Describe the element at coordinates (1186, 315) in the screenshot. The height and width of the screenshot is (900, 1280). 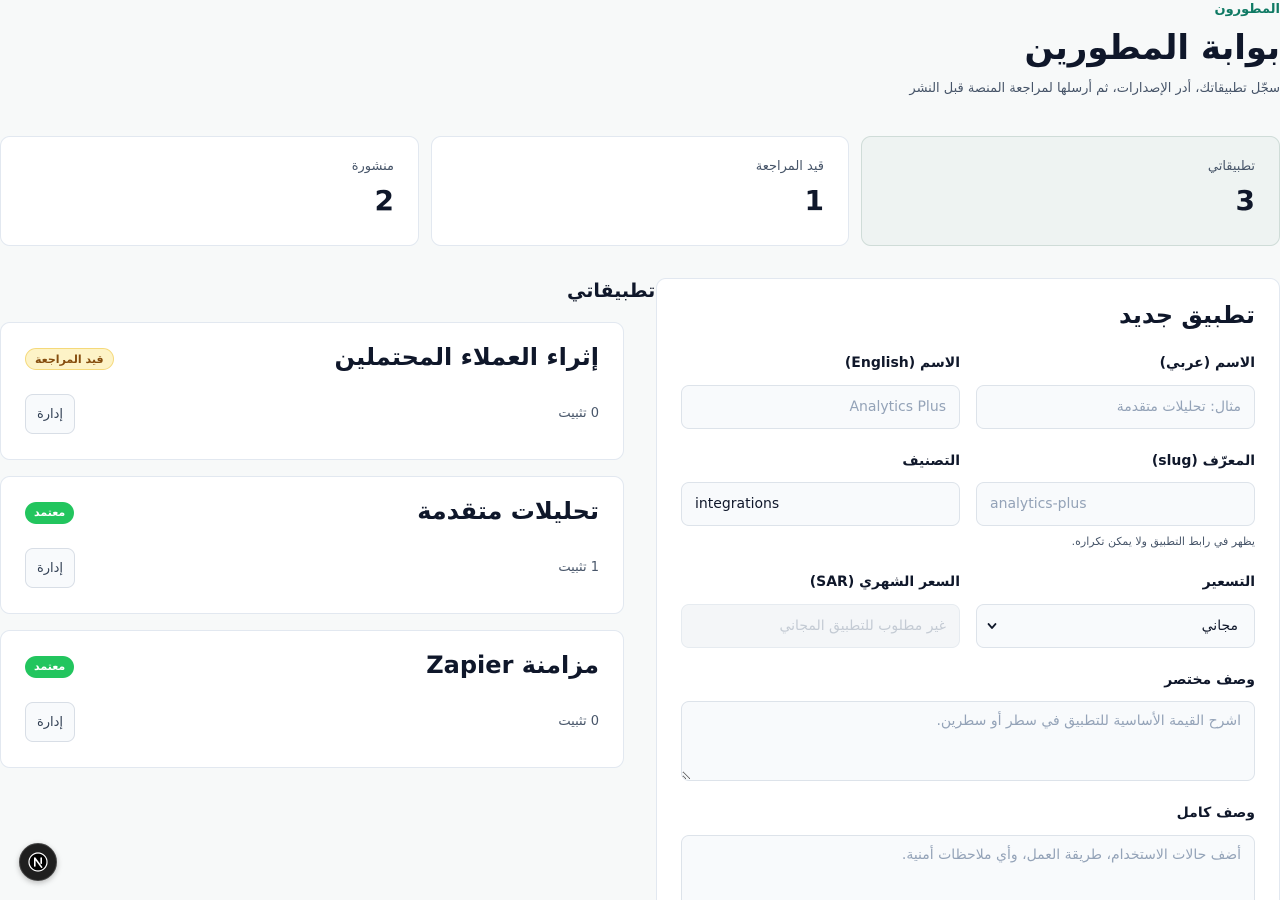
I see `form-title: تطبيق جديد` at that location.